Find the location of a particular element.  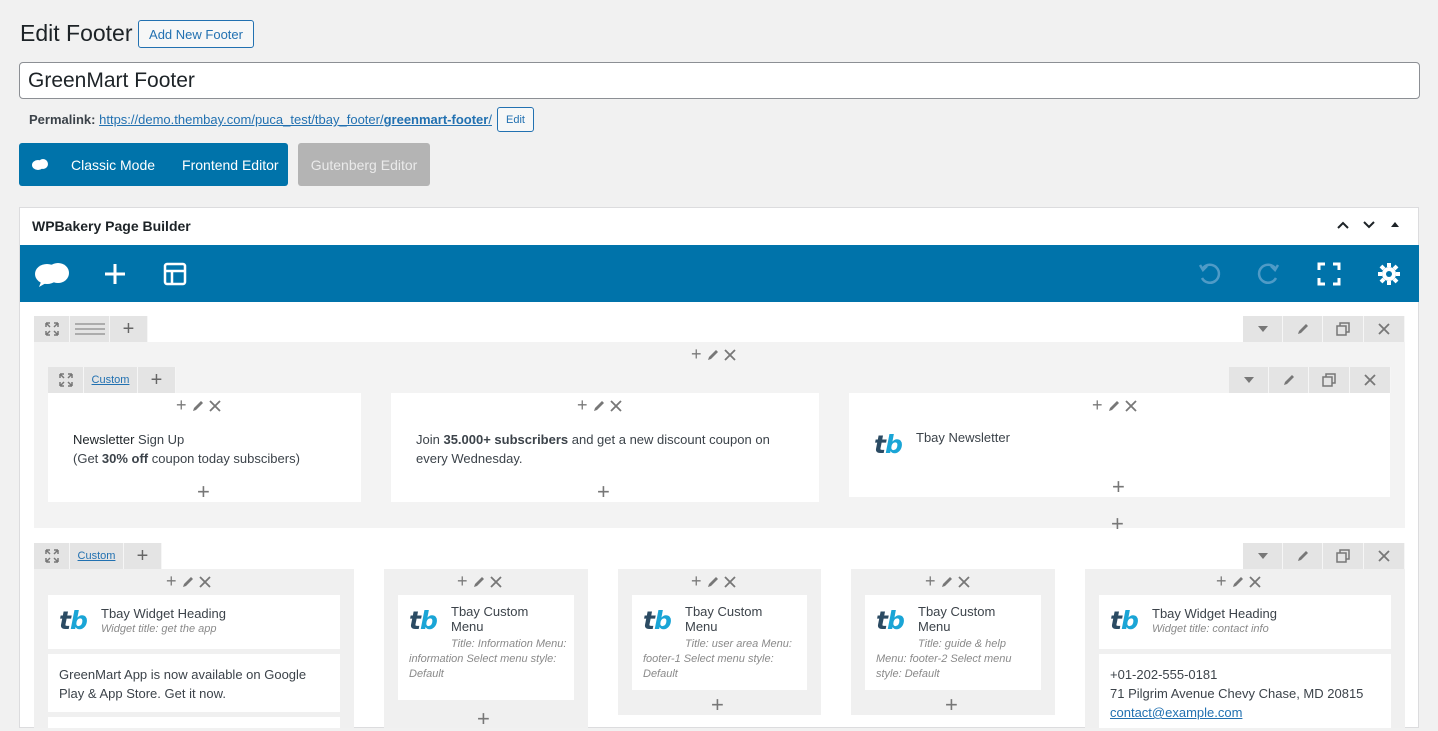

contact-address: 71 Pilgrim Avenue Chevy Chase, MD 20815 is located at coordinates (1237, 693).